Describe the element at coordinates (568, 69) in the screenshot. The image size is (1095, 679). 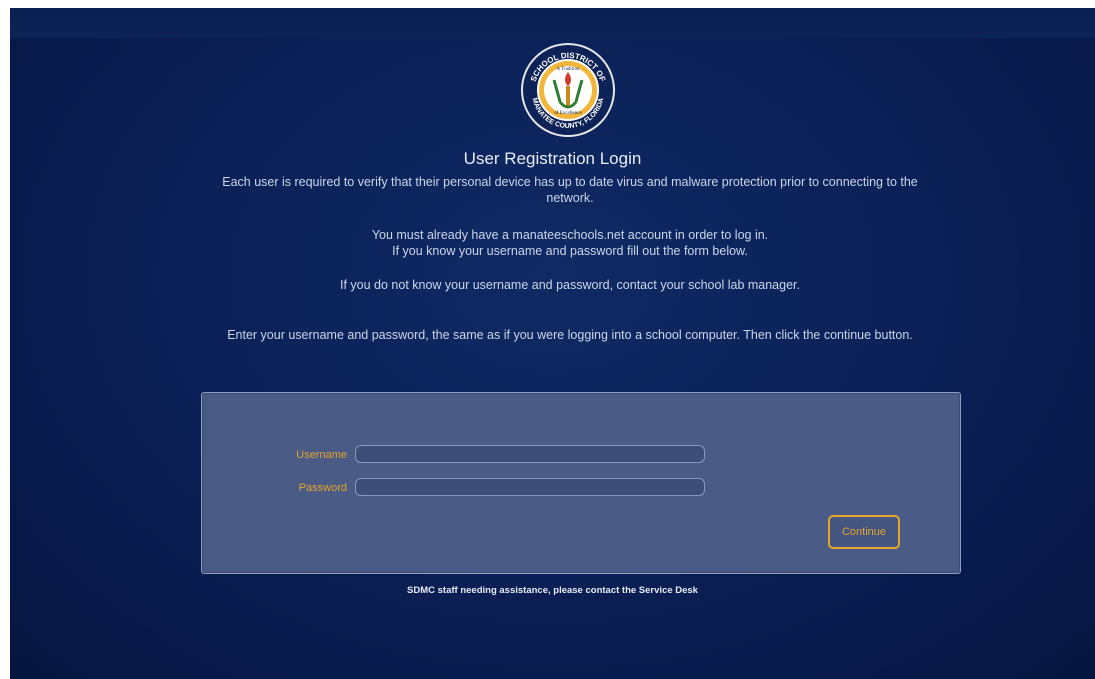
I see `logo-ribbon-top: A Tradition` at that location.